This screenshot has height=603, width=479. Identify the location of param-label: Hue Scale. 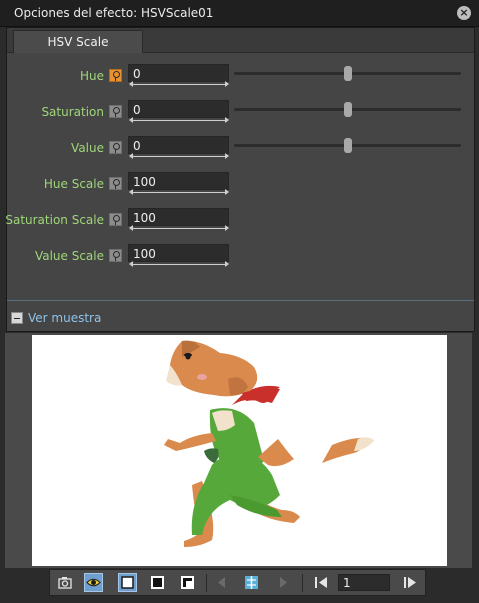
(73, 184).